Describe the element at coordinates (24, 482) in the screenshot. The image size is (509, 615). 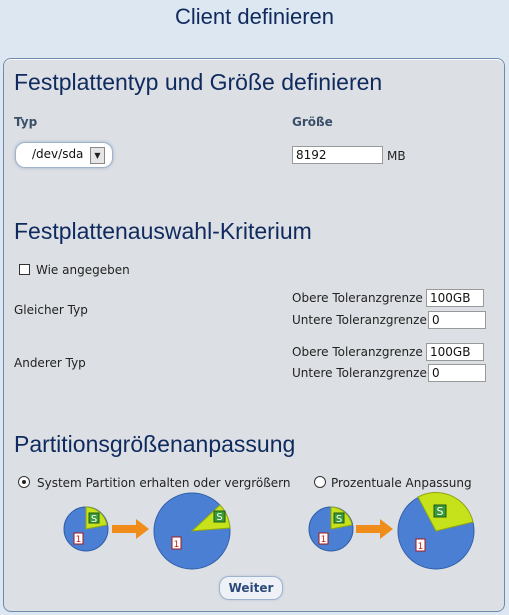
I see `option1-radio` at that location.